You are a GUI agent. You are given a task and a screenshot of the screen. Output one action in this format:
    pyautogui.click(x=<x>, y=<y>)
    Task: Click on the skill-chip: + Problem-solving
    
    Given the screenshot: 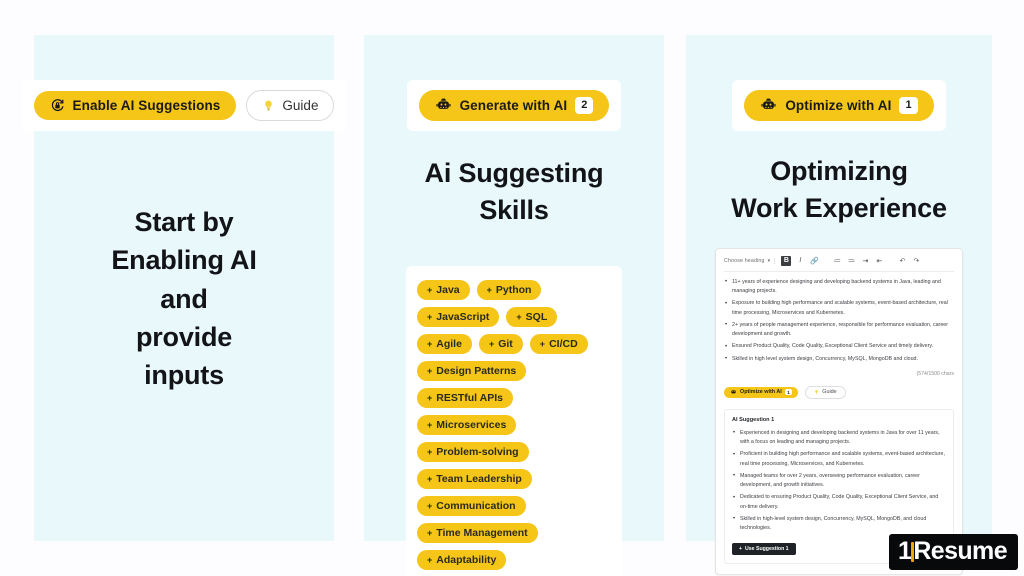 What is the action you would take?
    pyautogui.click(x=473, y=451)
    